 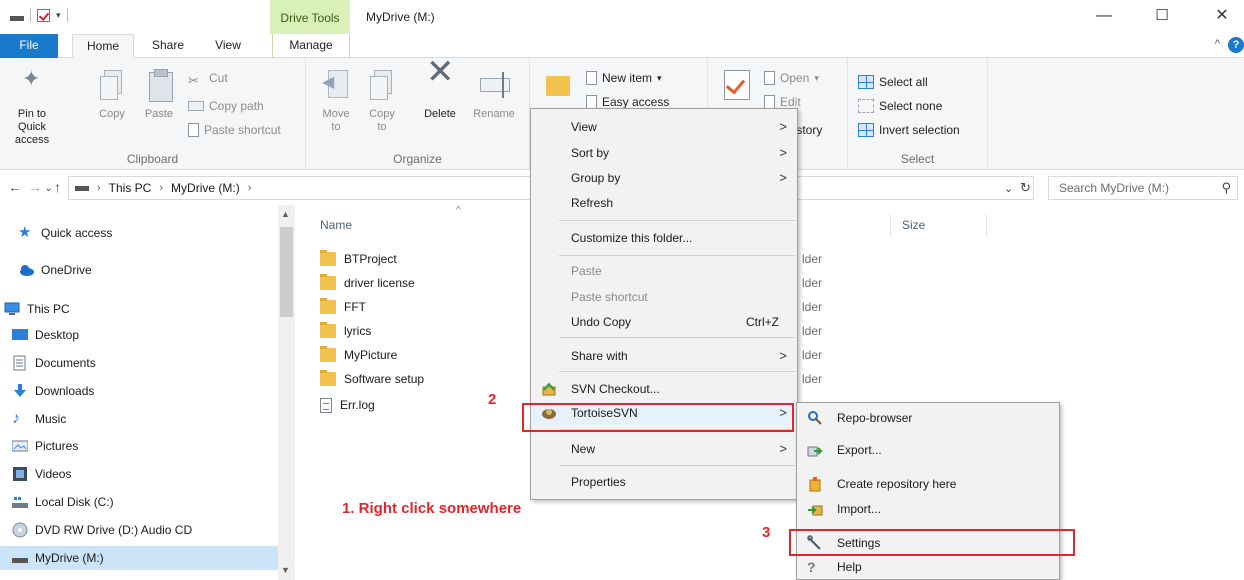 I want to click on invert-selection-button: Invert selection, so click(x=909, y=130).